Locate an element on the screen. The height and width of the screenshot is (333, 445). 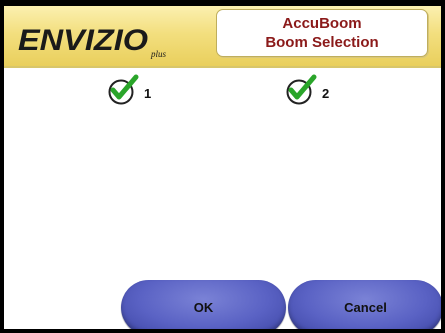
svg-text: plus is located at coordinates (158, 54).